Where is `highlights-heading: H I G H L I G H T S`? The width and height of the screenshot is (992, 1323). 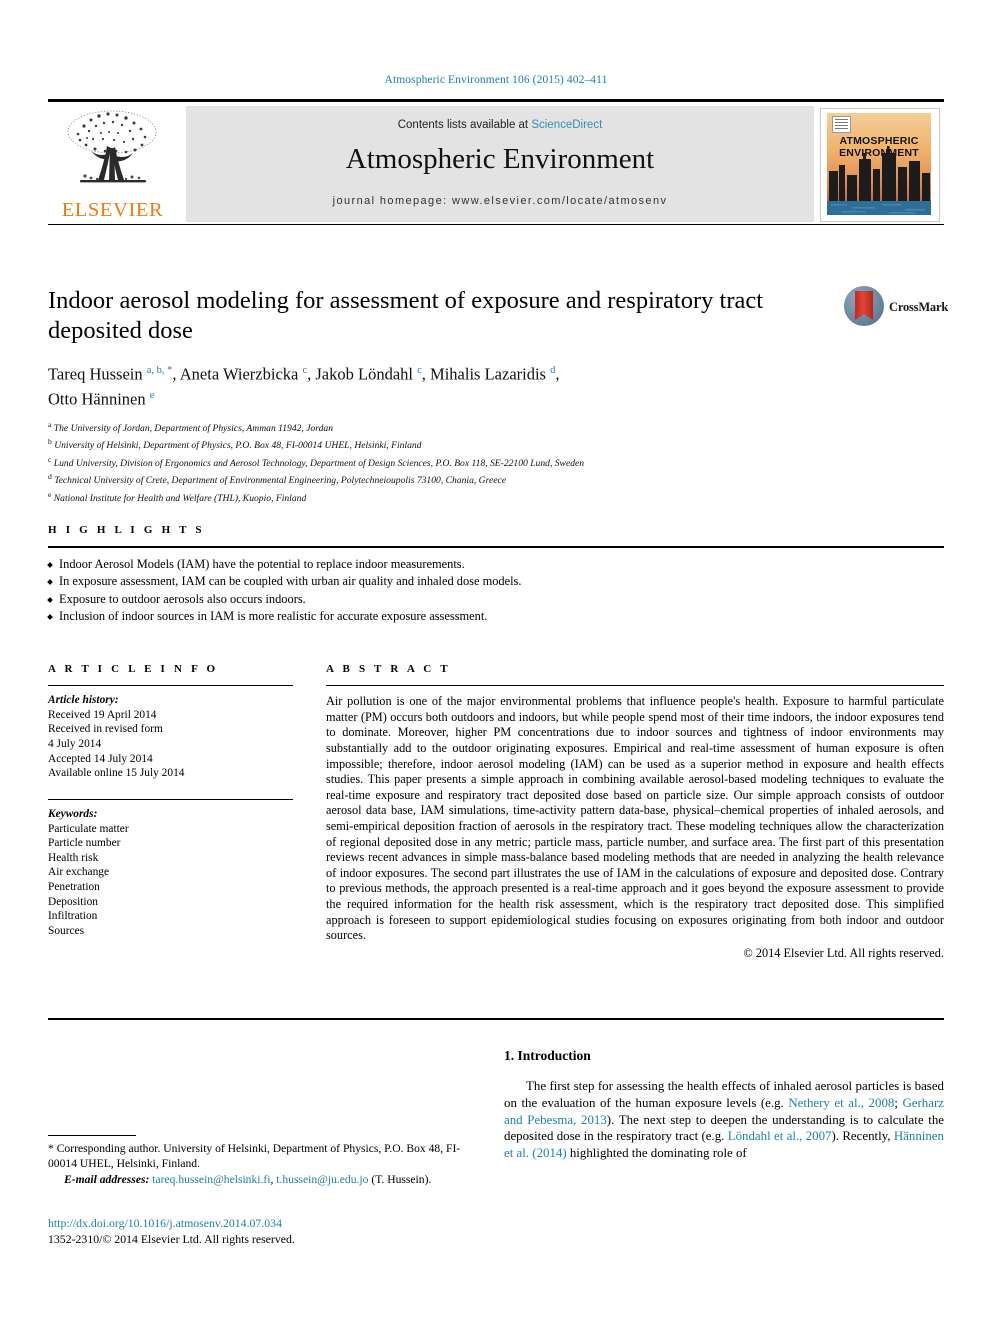 highlights-heading: H I G H L I G H T S is located at coordinates (126, 530).